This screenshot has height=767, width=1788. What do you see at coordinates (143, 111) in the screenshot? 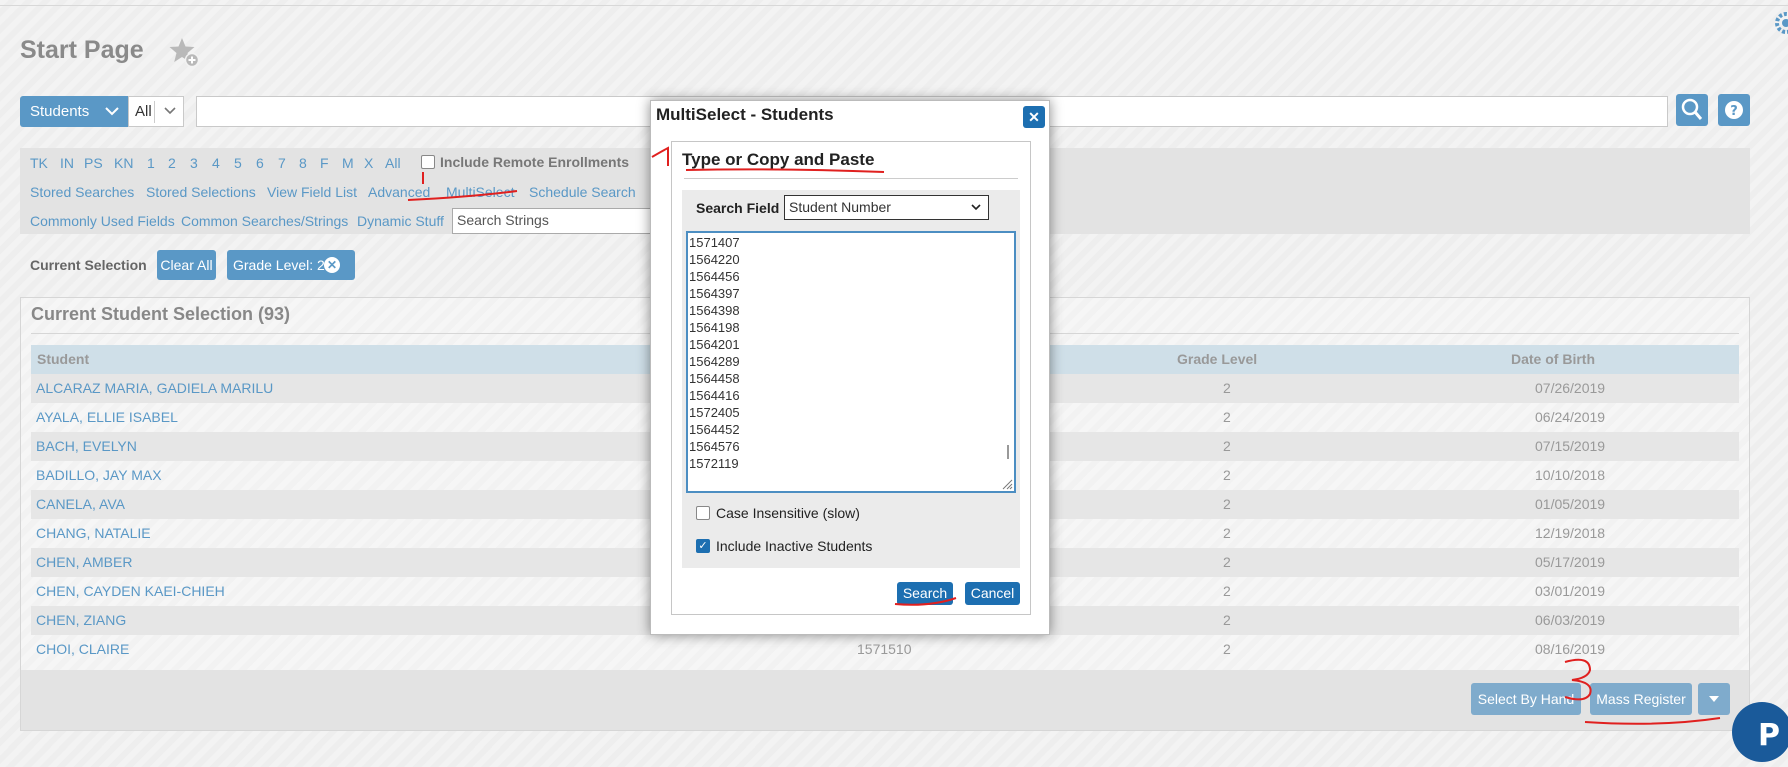
I see `subscope-select-label: All` at bounding box center [143, 111].